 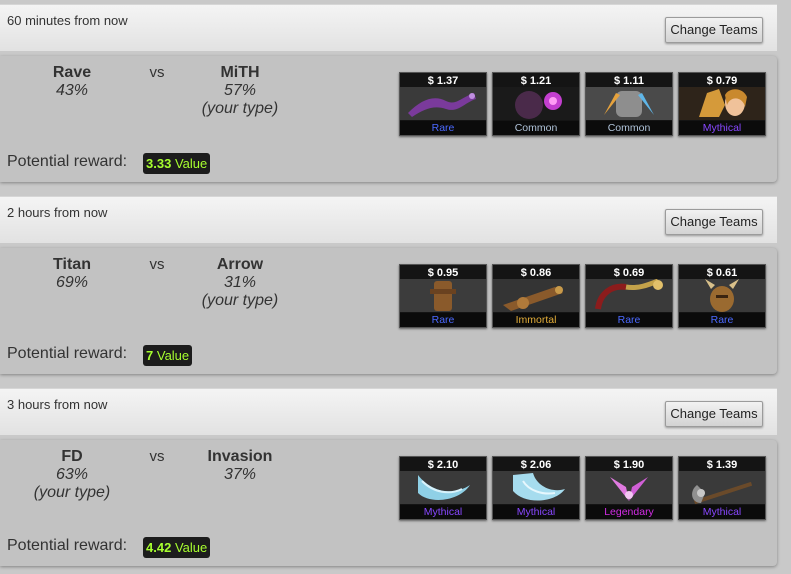 I want to click on item-price: $ 1.39, so click(x=722, y=465).